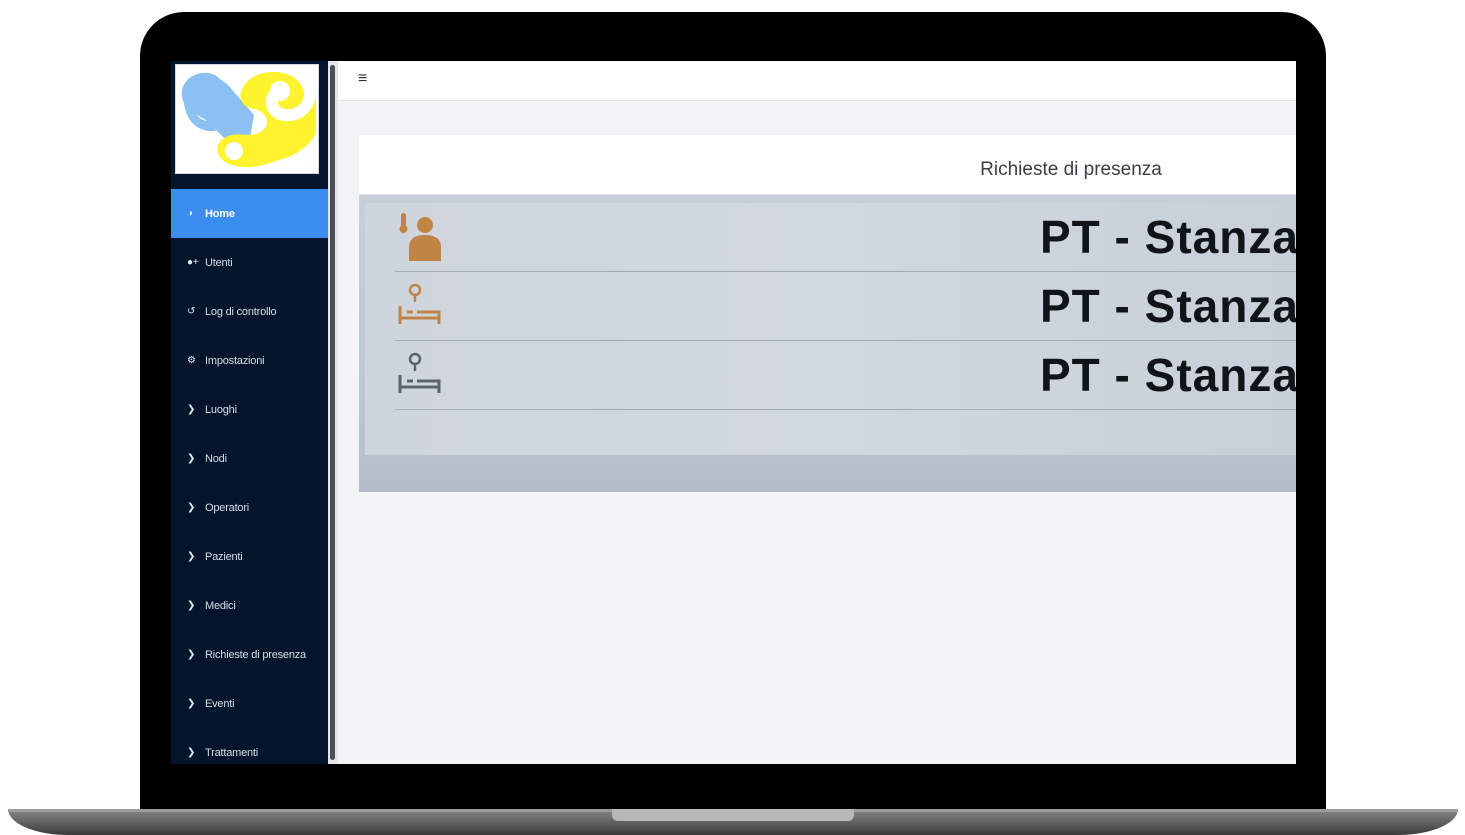 The image size is (1465, 835). I want to click on sidebar-item-trattamenti: ❯ Trattamenti, so click(249, 746).